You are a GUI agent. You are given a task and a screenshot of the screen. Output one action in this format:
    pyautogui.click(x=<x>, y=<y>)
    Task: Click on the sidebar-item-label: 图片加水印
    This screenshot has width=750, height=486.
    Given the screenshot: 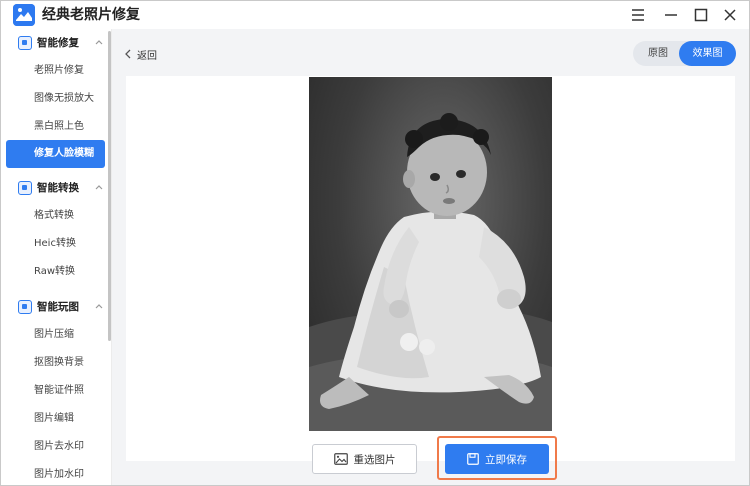 What is the action you would take?
    pyautogui.click(x=59, y=474)
    